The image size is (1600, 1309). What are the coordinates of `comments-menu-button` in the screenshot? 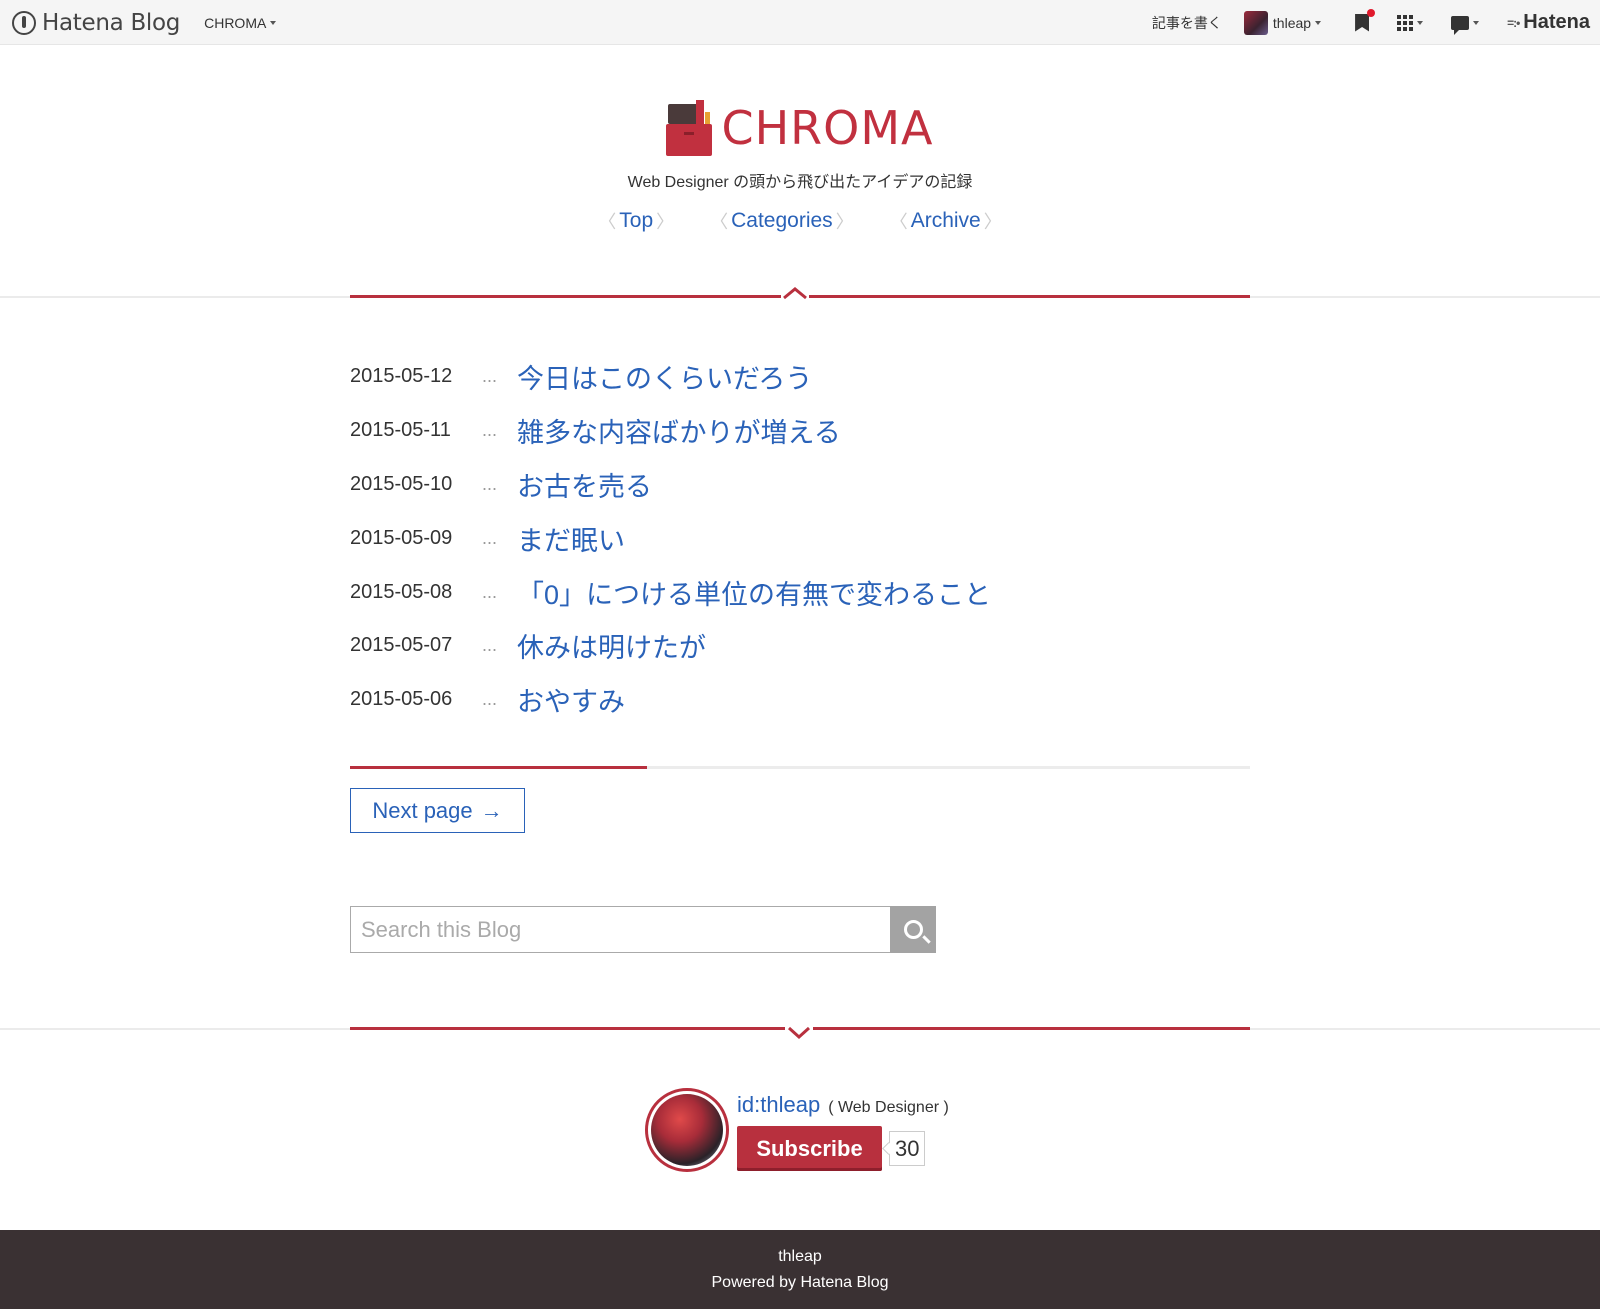 It's located at (1465, 25).